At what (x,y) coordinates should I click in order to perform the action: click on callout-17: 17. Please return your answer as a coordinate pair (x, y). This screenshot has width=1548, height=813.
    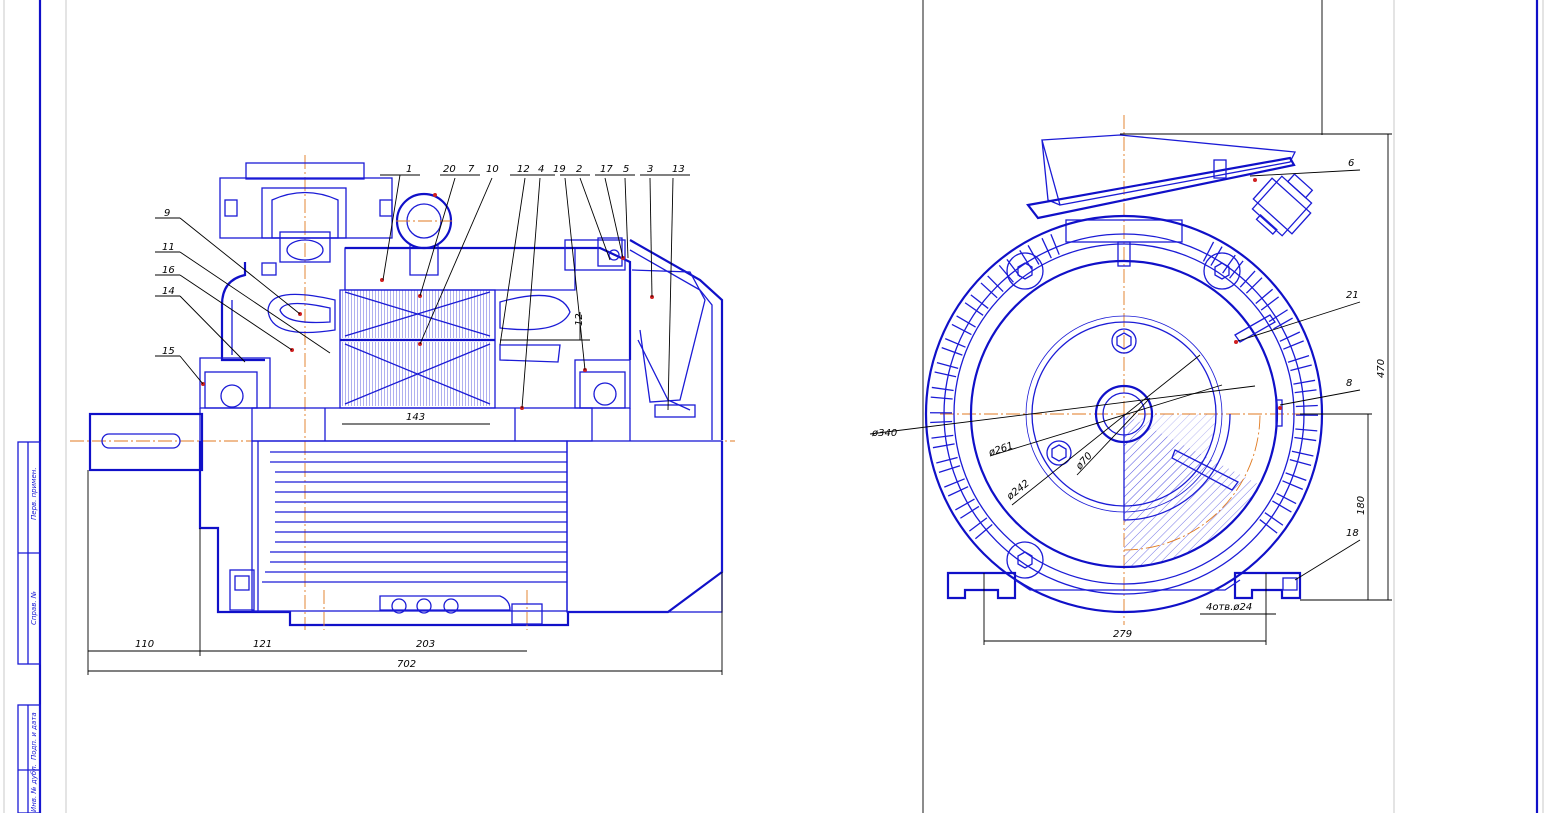
    Looking at the image, I should click on (606, 169).